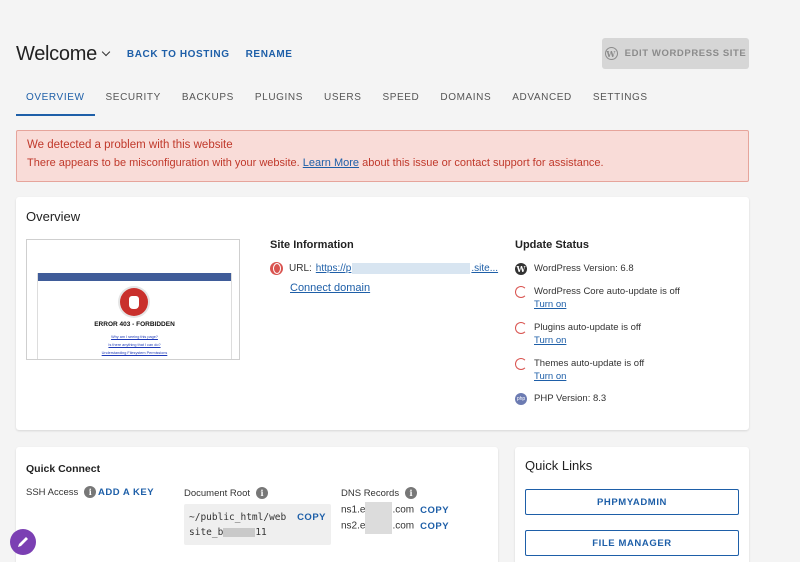  I want to click on edit-fab-button, so click(23, 542).